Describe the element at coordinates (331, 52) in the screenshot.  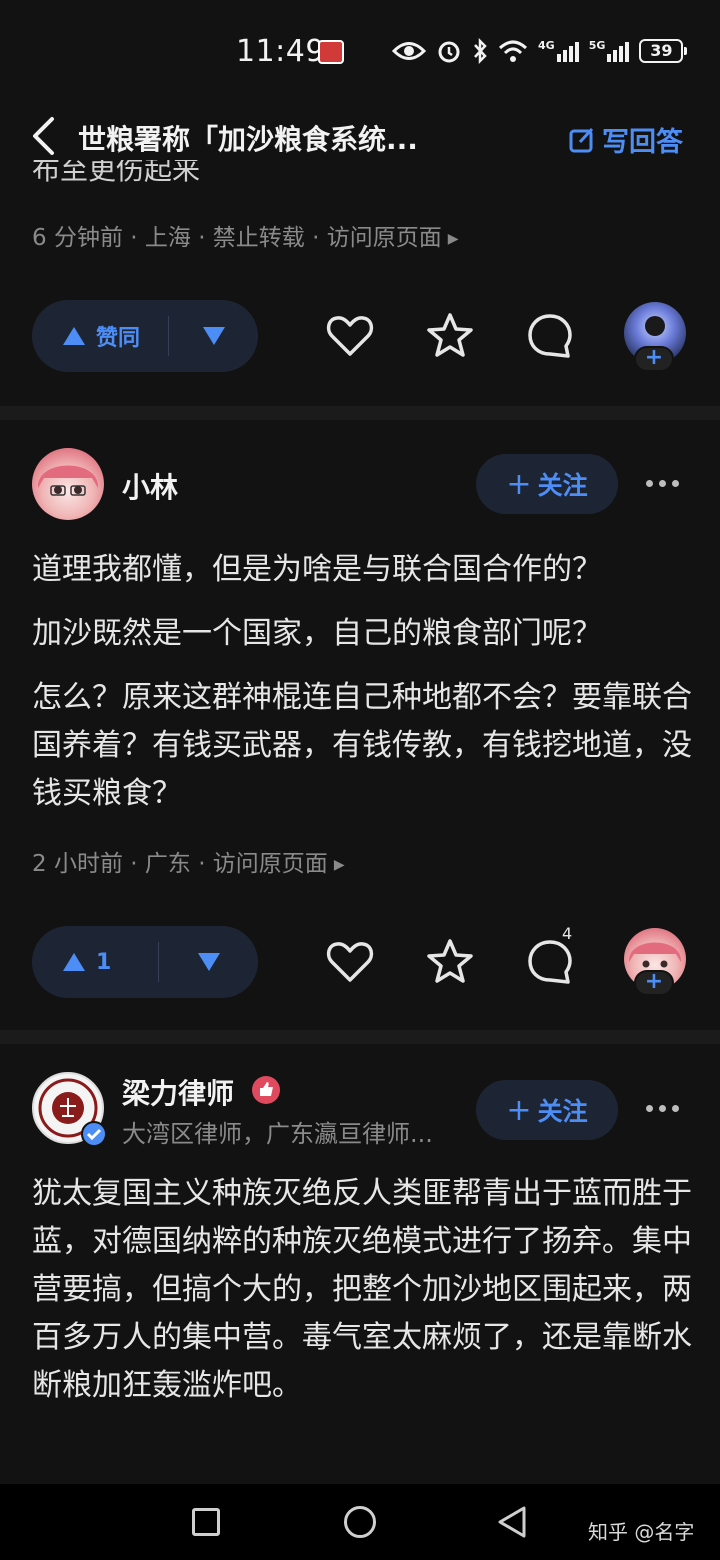
I see `notification-app-icon` at that location.